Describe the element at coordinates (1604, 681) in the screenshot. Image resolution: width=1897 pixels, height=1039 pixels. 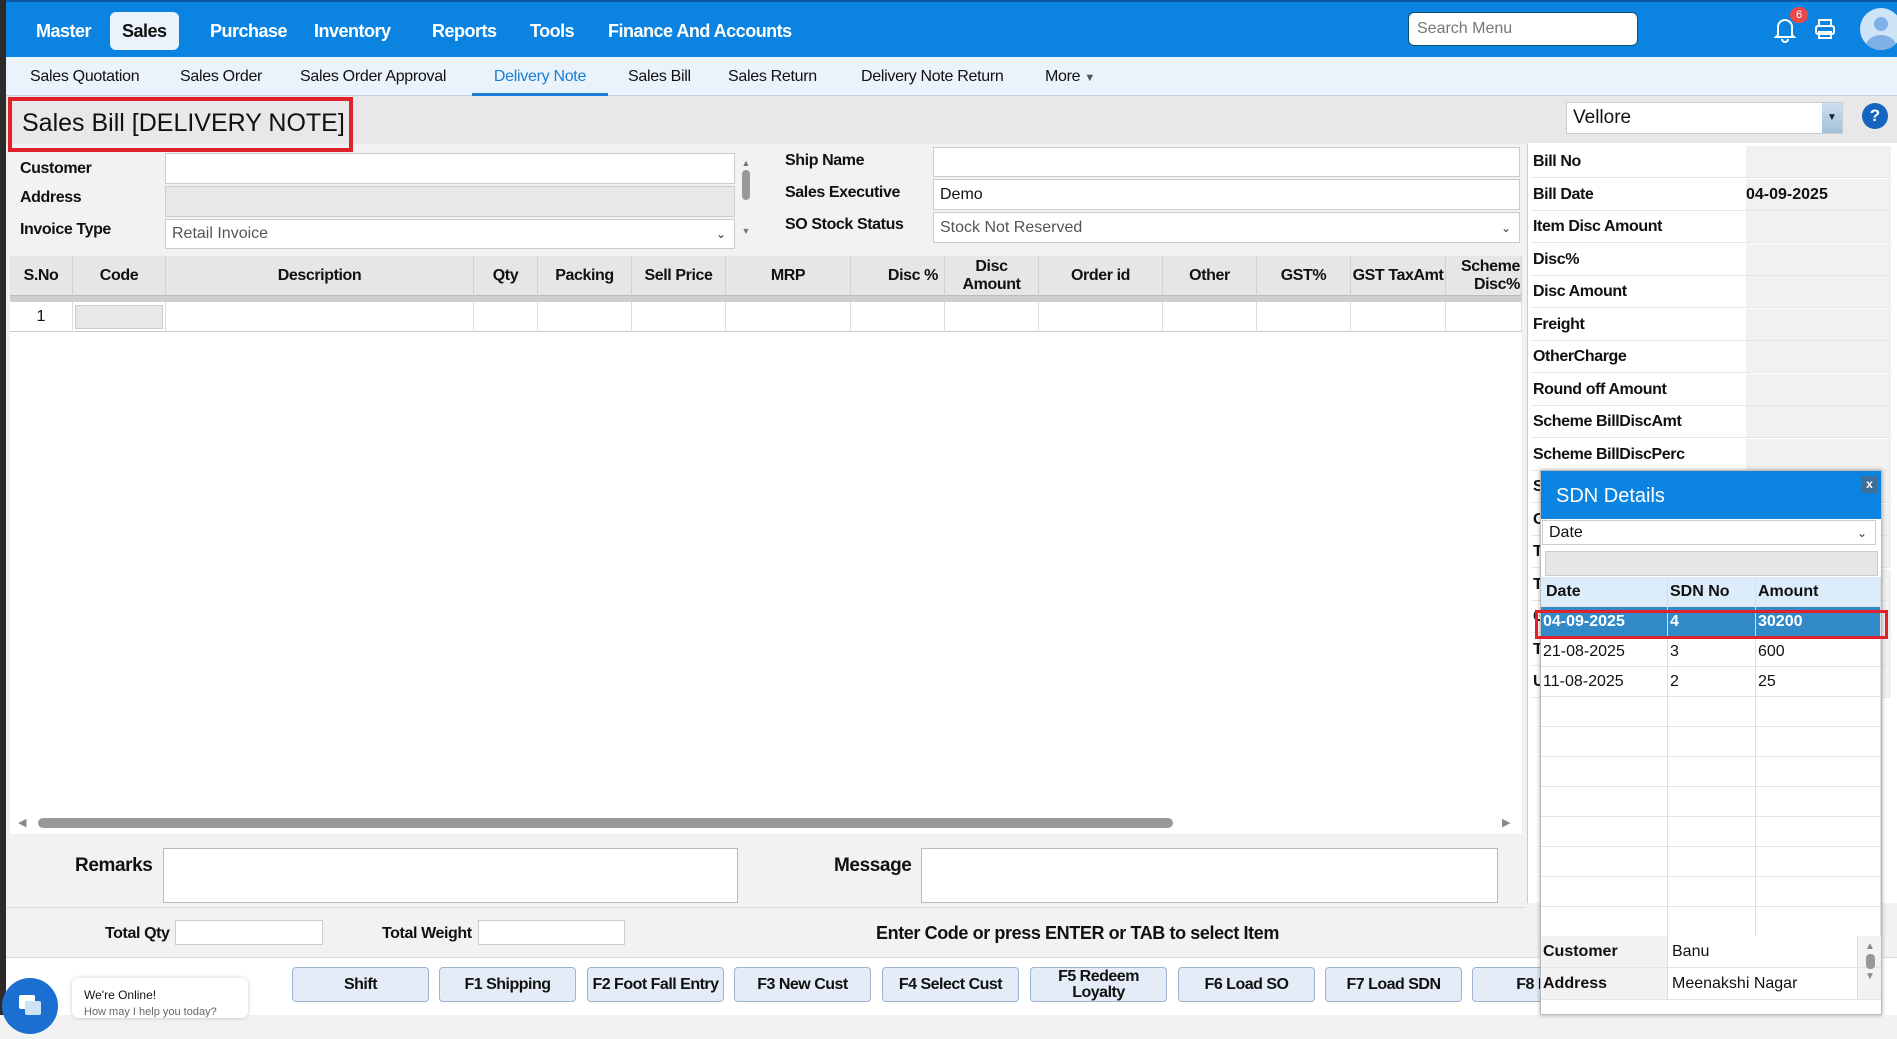
I see `sdn-date: 11-08-2025` at that location.